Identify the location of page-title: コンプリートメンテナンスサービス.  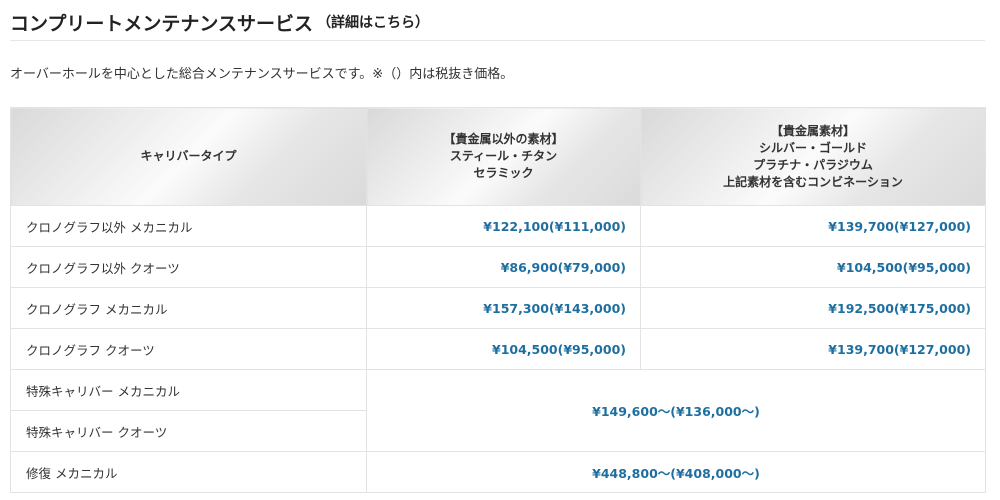
(162, 23).